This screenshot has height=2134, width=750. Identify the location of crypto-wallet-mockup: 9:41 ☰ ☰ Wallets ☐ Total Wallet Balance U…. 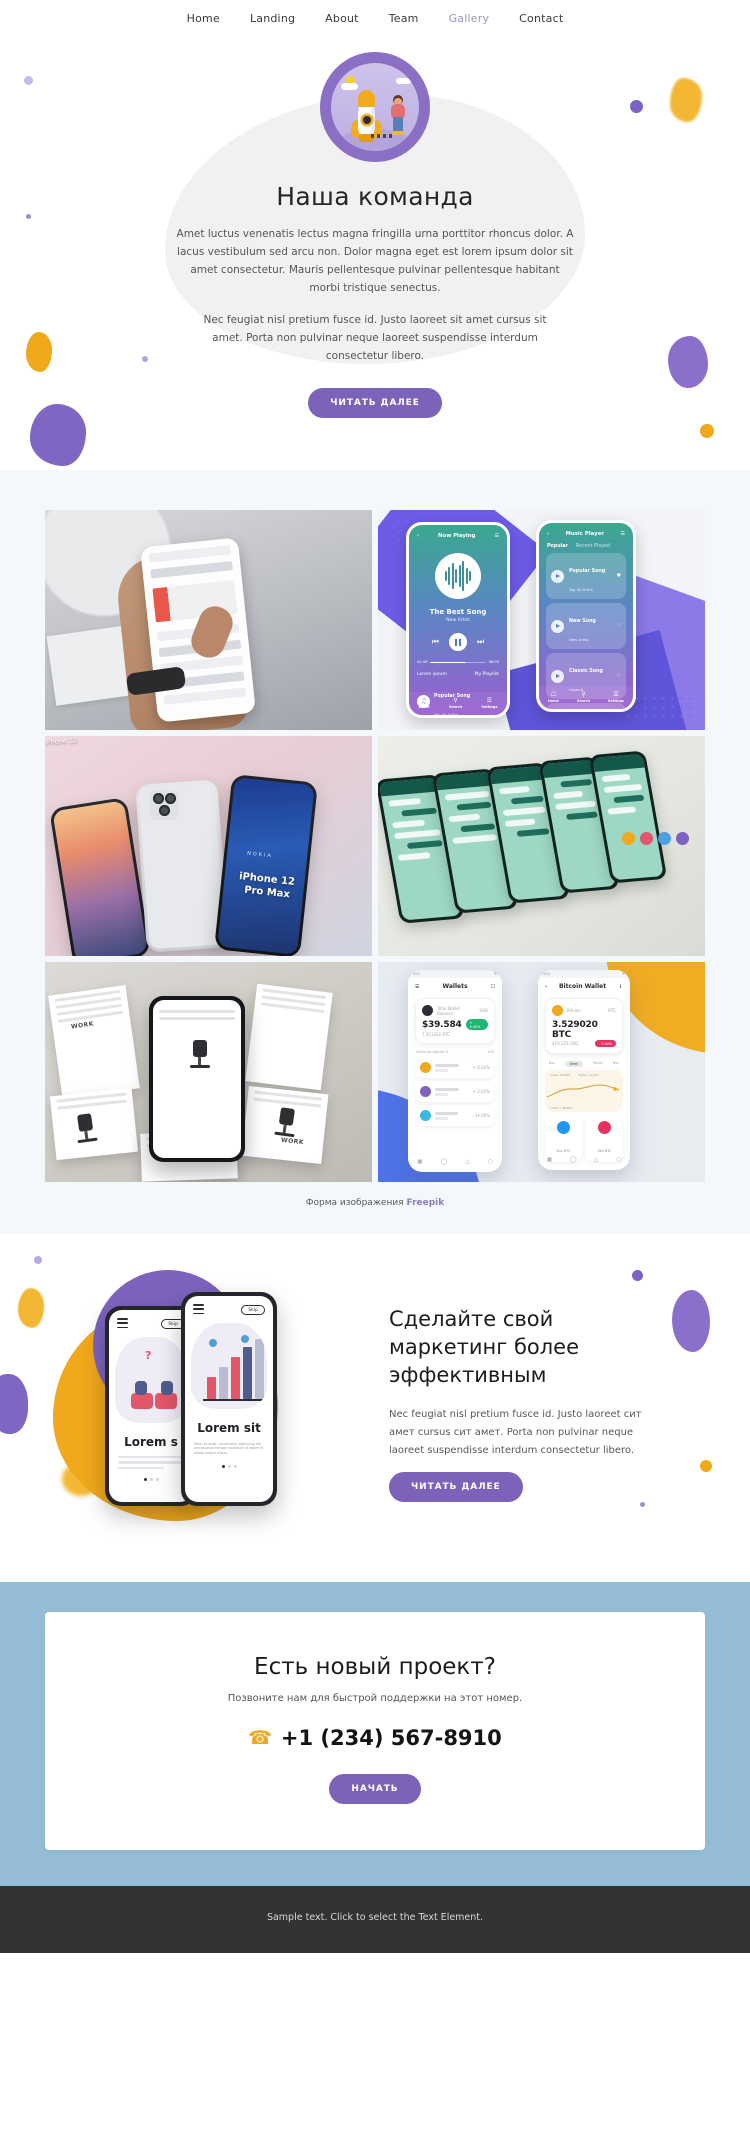
(541, 1072).